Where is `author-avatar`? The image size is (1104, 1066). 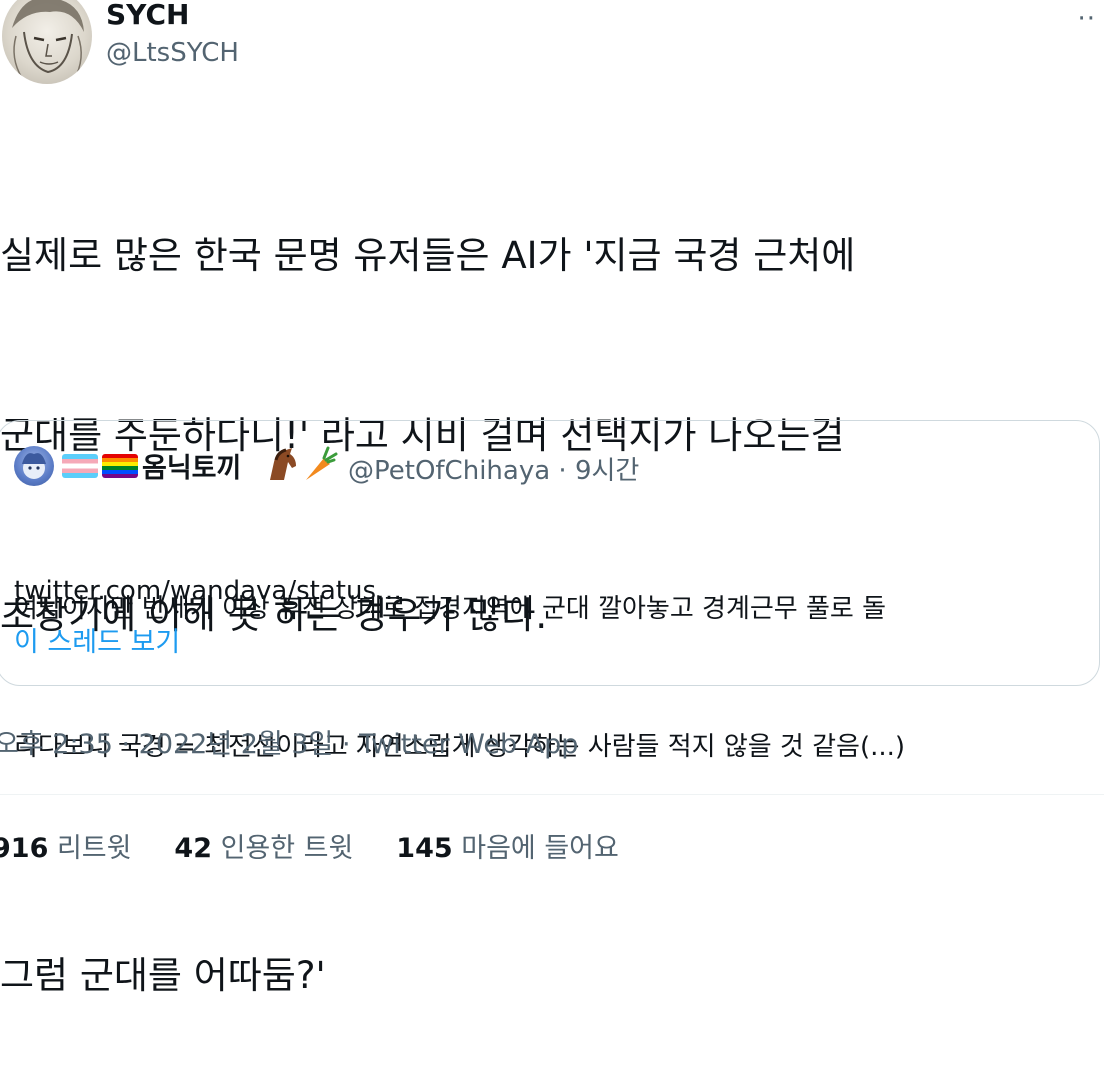 author-avatar is located at coordinates (47, 42).